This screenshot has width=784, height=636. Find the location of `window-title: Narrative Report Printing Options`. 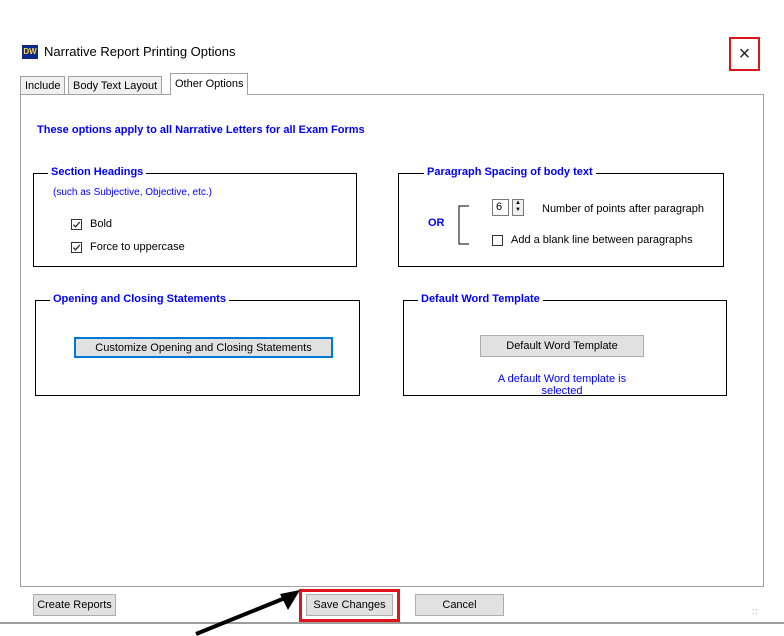

window-title: Narrative Report Printing Options is located at coordinates (140, 51).